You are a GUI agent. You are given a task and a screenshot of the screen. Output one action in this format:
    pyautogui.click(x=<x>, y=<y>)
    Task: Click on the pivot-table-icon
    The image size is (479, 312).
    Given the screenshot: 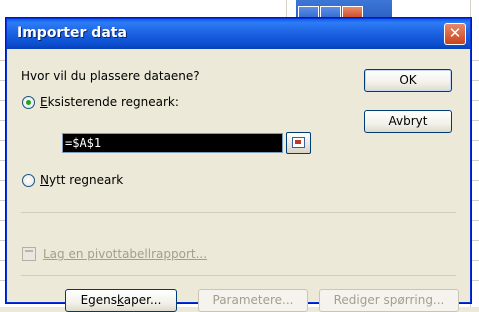 What is the action you would take?
    pyautogui.click(x=29, y=254)
    